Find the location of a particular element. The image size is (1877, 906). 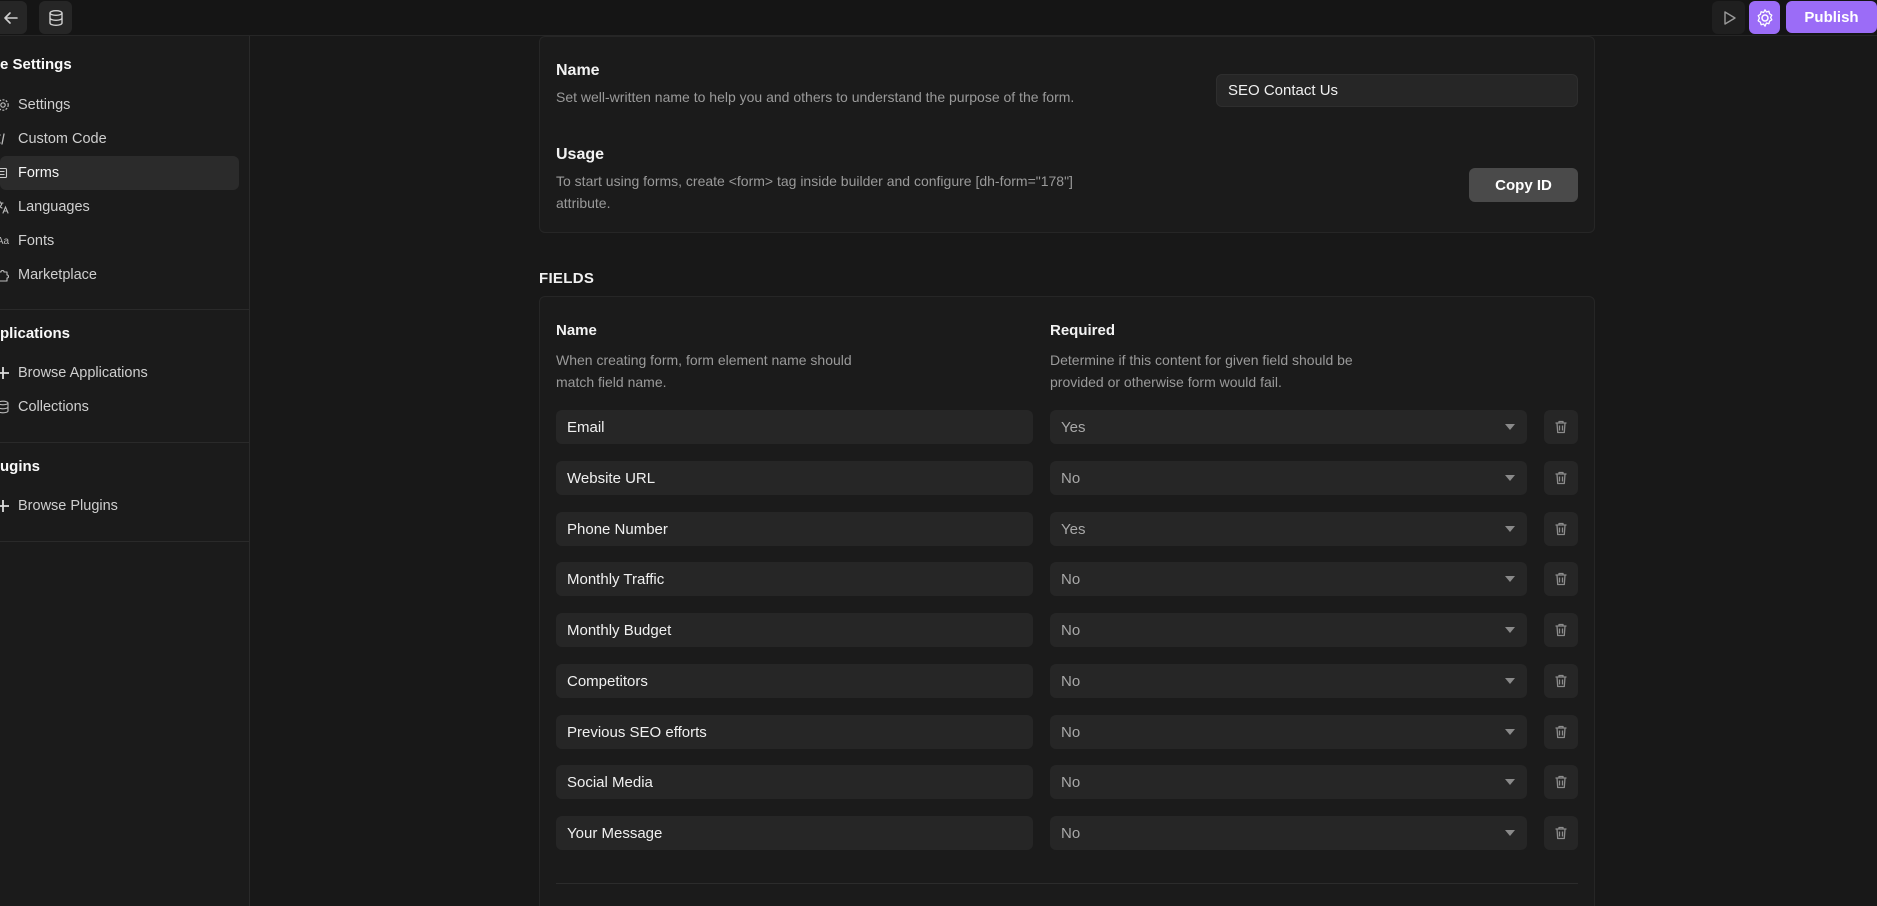

sidebar-item-forms: Forms is located at coordinates (119, 173).